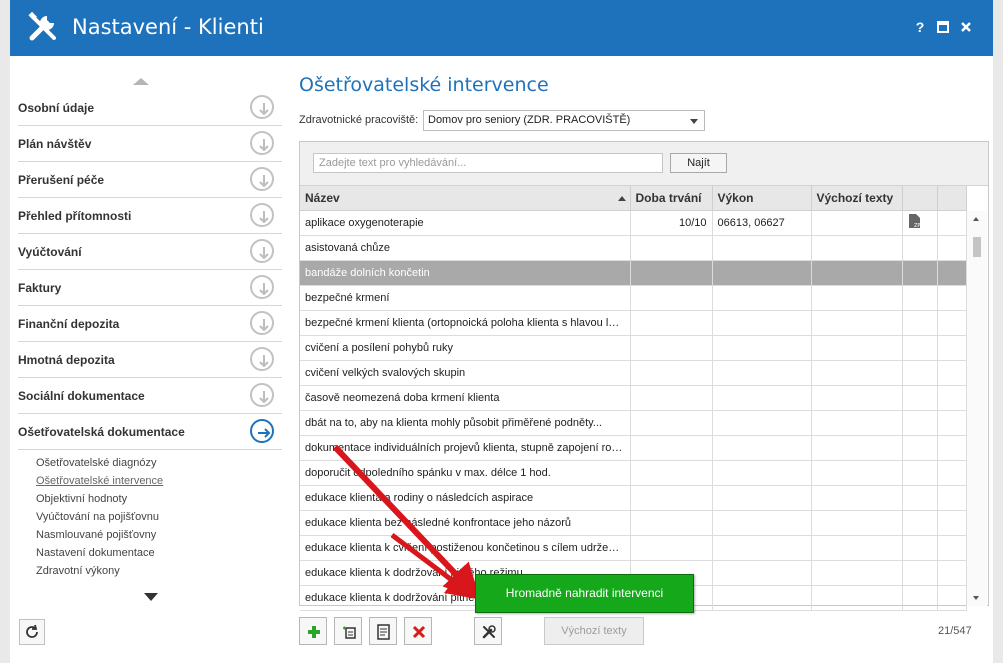  I want to click on scroll-up-icon, so click(141, 81).